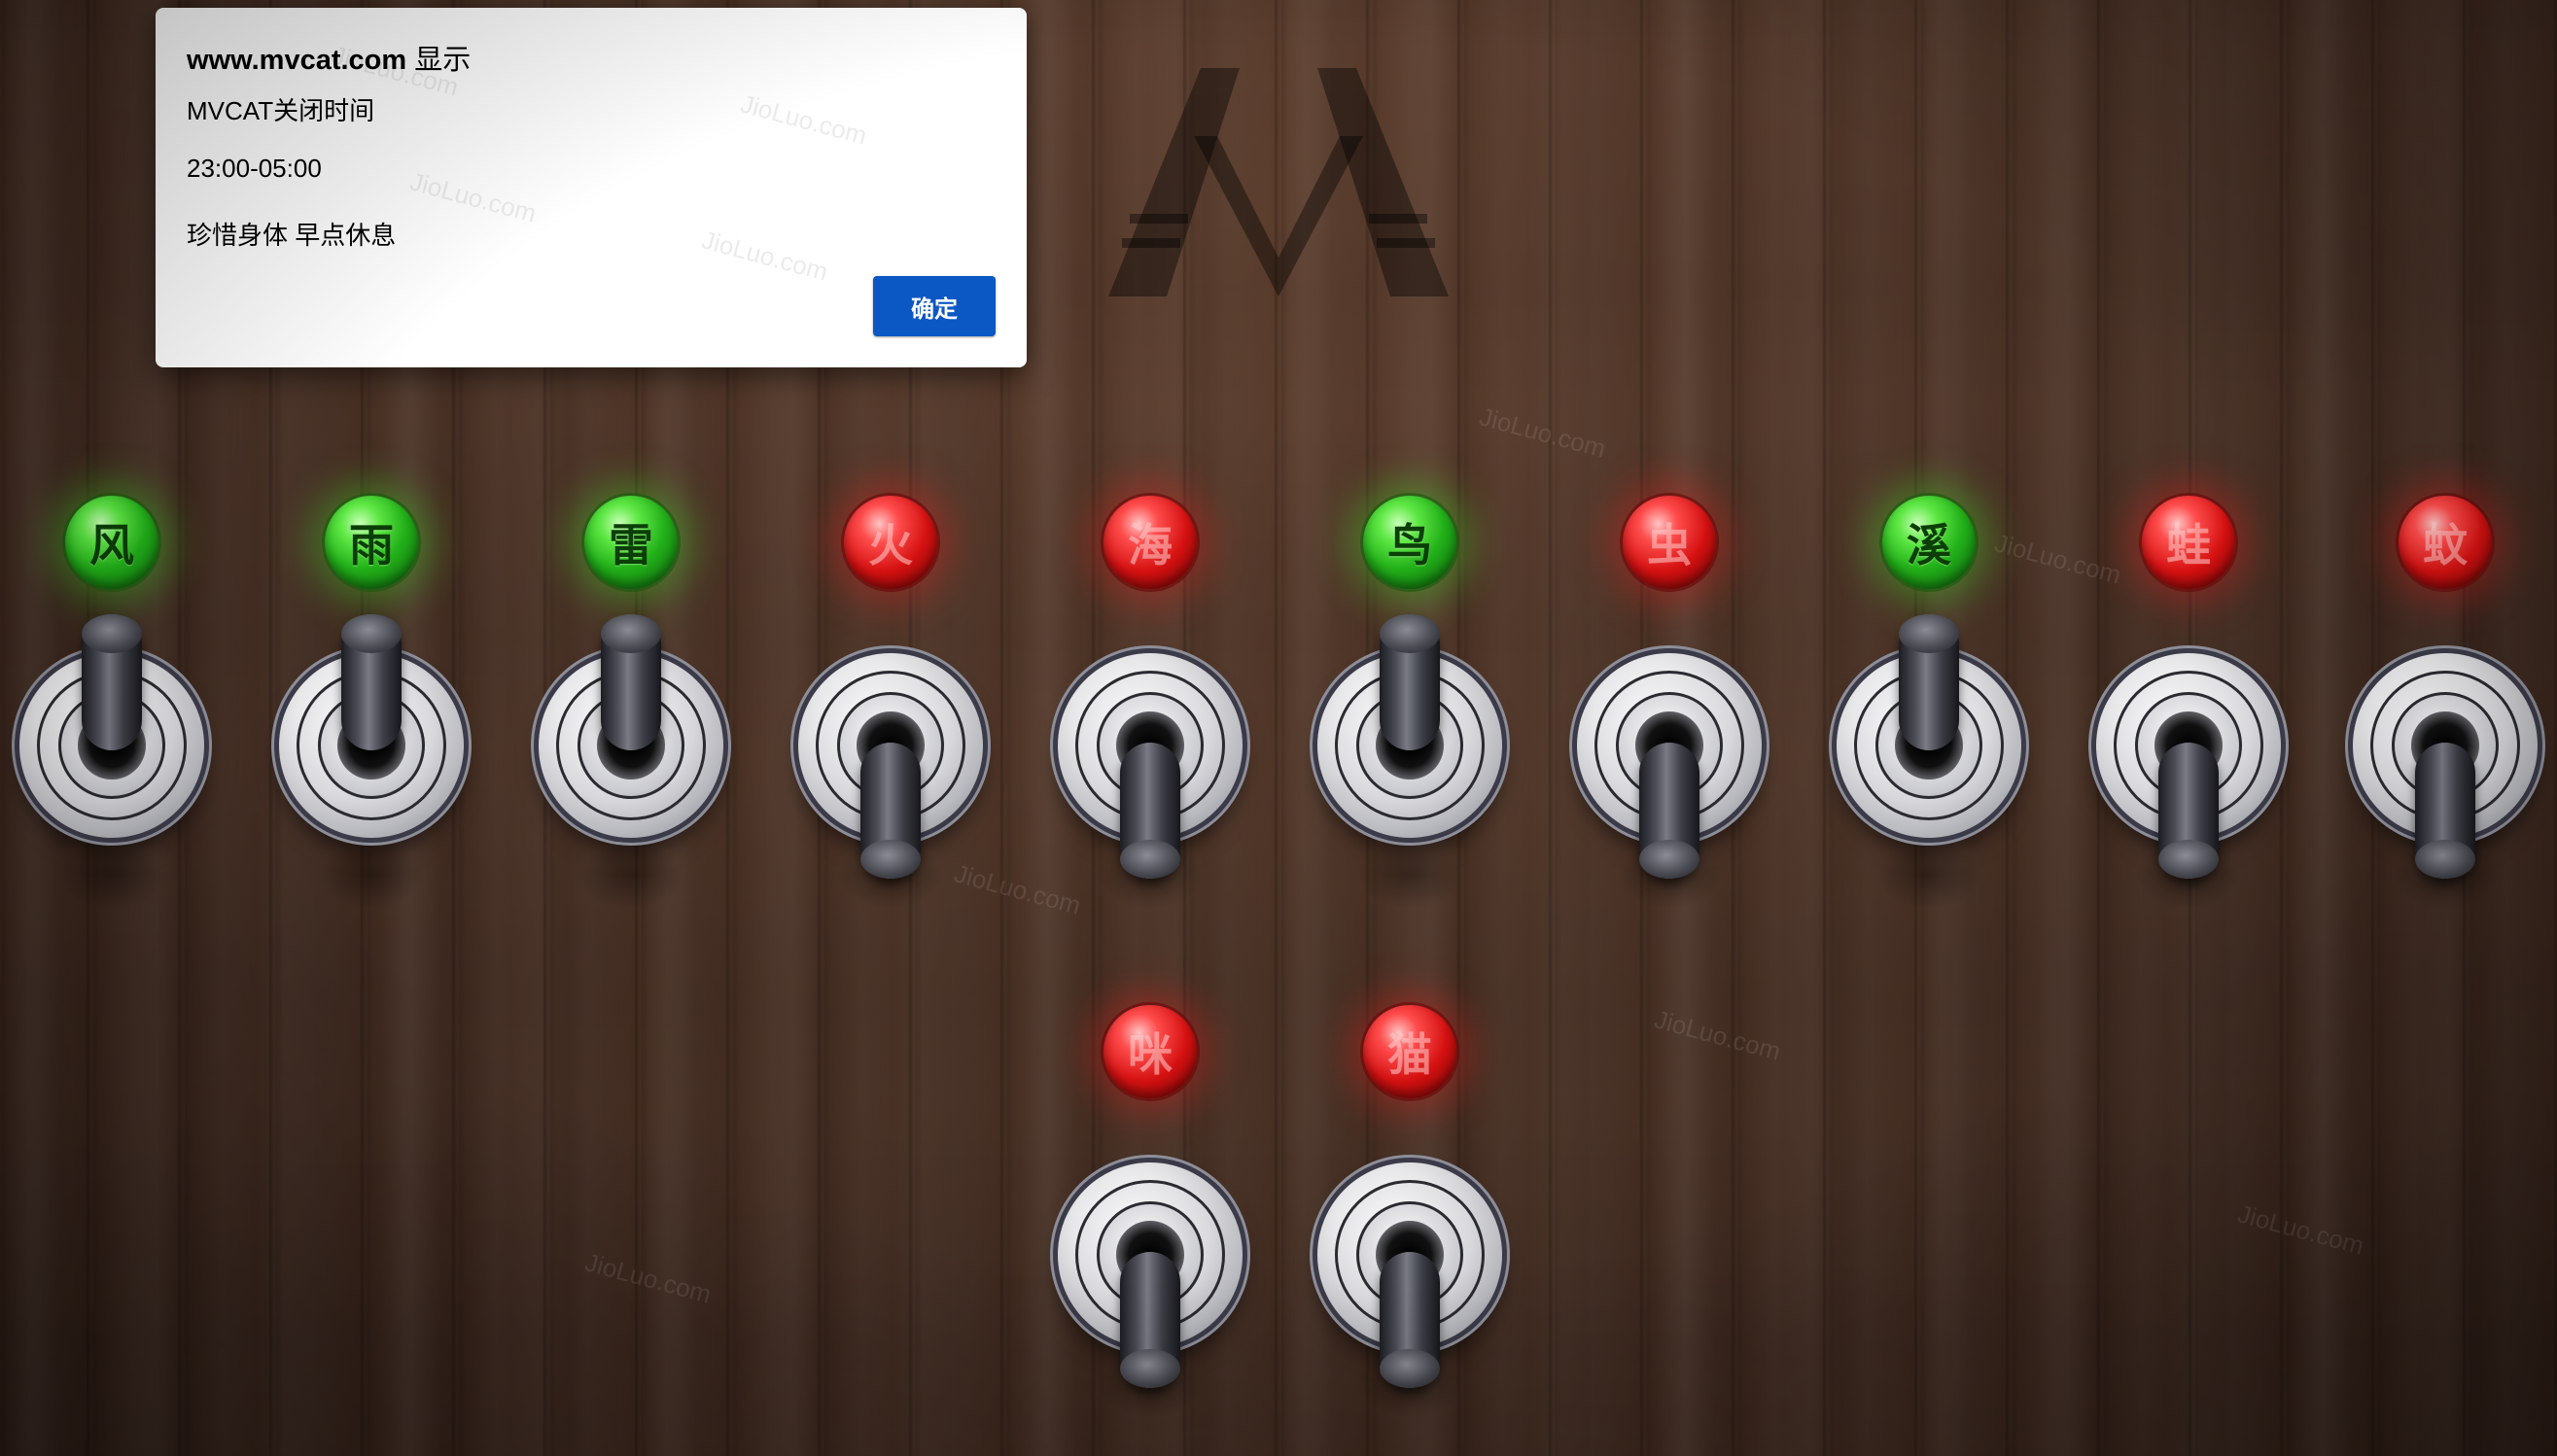  What do you see at coordinates (443, 60) in the screenshot?
I see `dialog-title-suffix: 显示` at bounding box center [443, 60].